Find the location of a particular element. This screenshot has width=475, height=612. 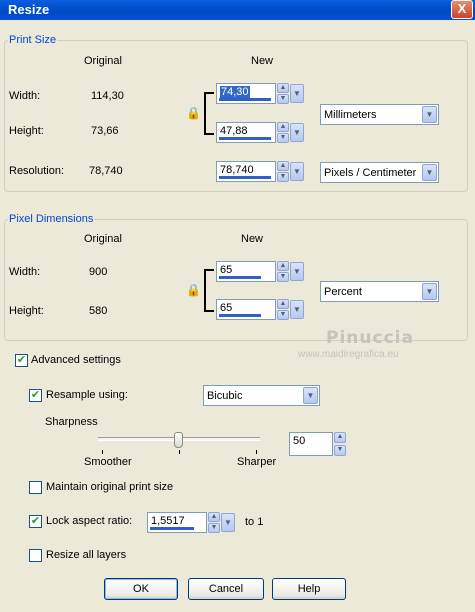

aspect-ratio-value: 1,5517 is located at coordinates (168, 521).